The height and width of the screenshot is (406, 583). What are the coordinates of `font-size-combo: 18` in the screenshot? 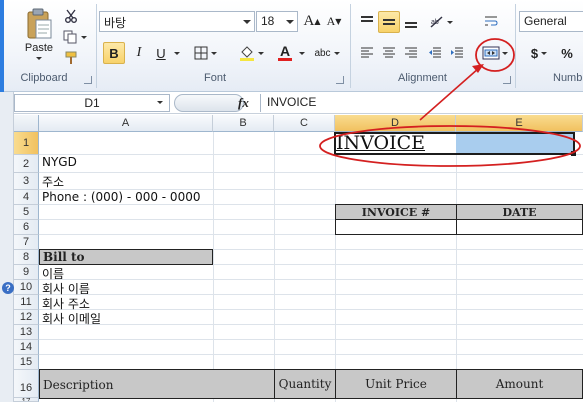 It's located at (277, 21).